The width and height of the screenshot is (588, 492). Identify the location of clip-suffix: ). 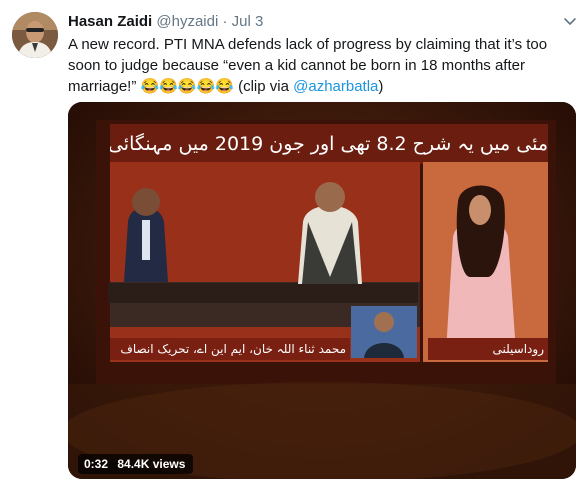
(381, 86).